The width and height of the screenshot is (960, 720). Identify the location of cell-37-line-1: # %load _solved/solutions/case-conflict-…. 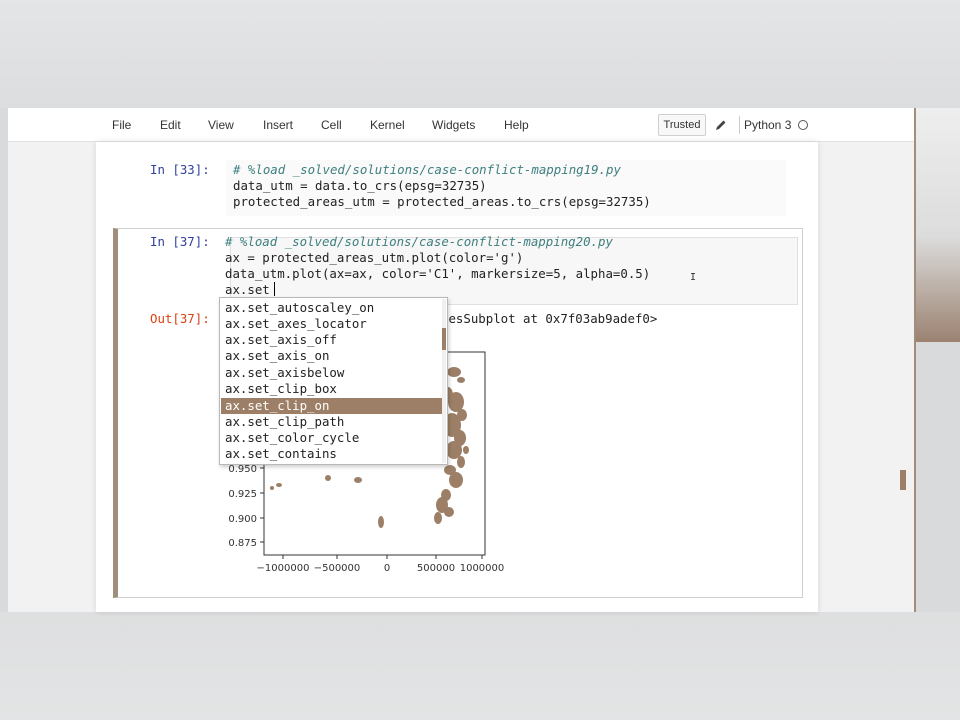
(419, 241).